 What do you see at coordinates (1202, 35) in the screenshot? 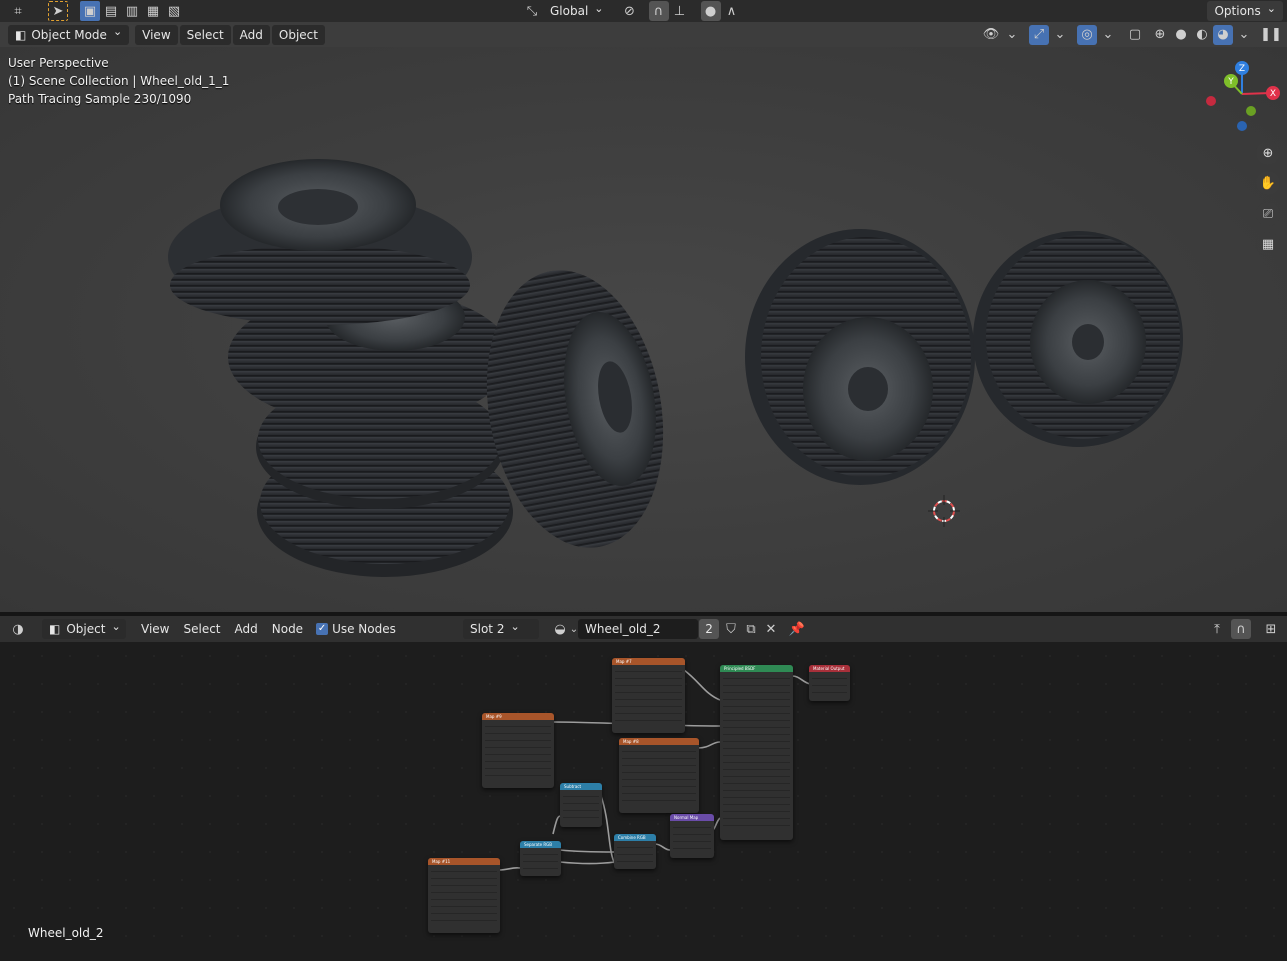
I see `material-shading-icon: ◐` at bounding box center [1202, 35].